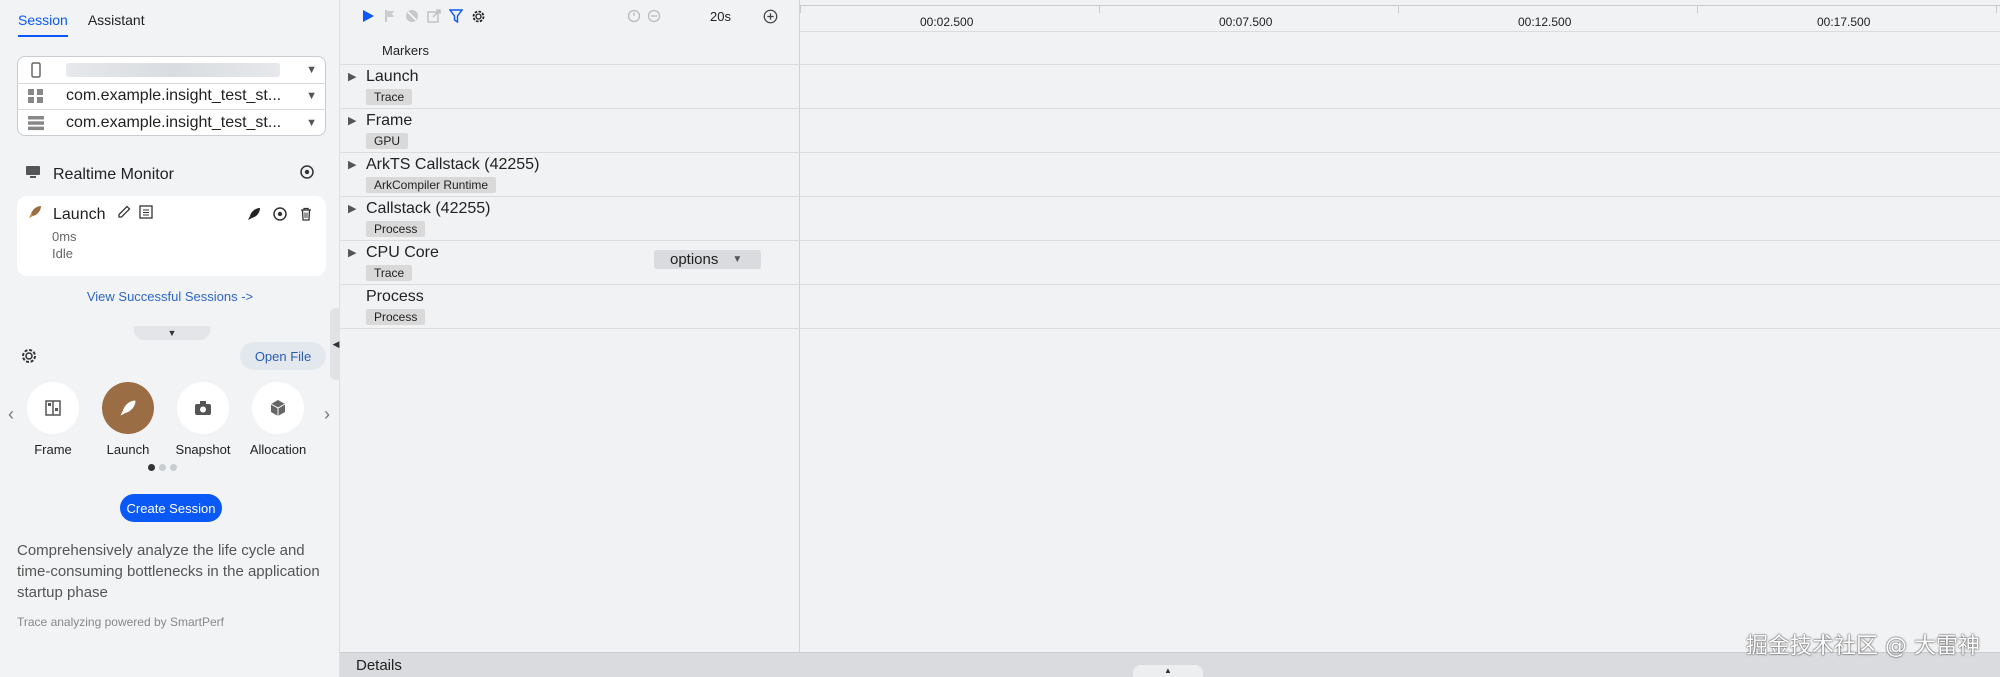 The height and width of the screenshot is (677, 2000). What do you see at coordinates (368, 16) in the screenshot?
I see `play-icon` at bounding box center [368, 16].